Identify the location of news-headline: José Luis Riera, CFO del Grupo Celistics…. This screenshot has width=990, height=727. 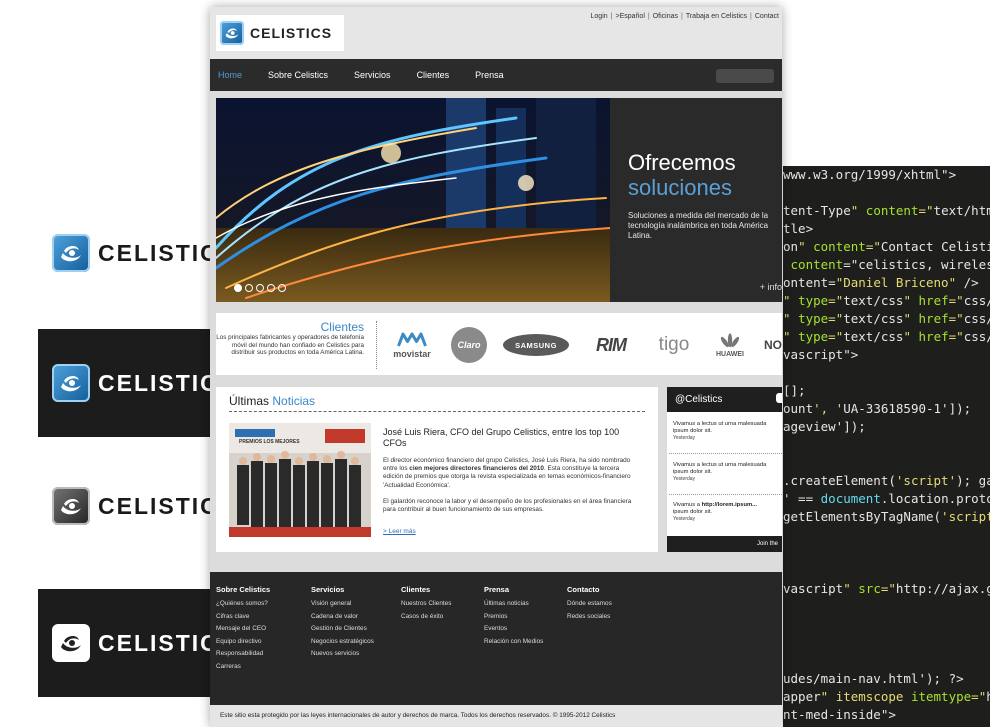
(513, 438).